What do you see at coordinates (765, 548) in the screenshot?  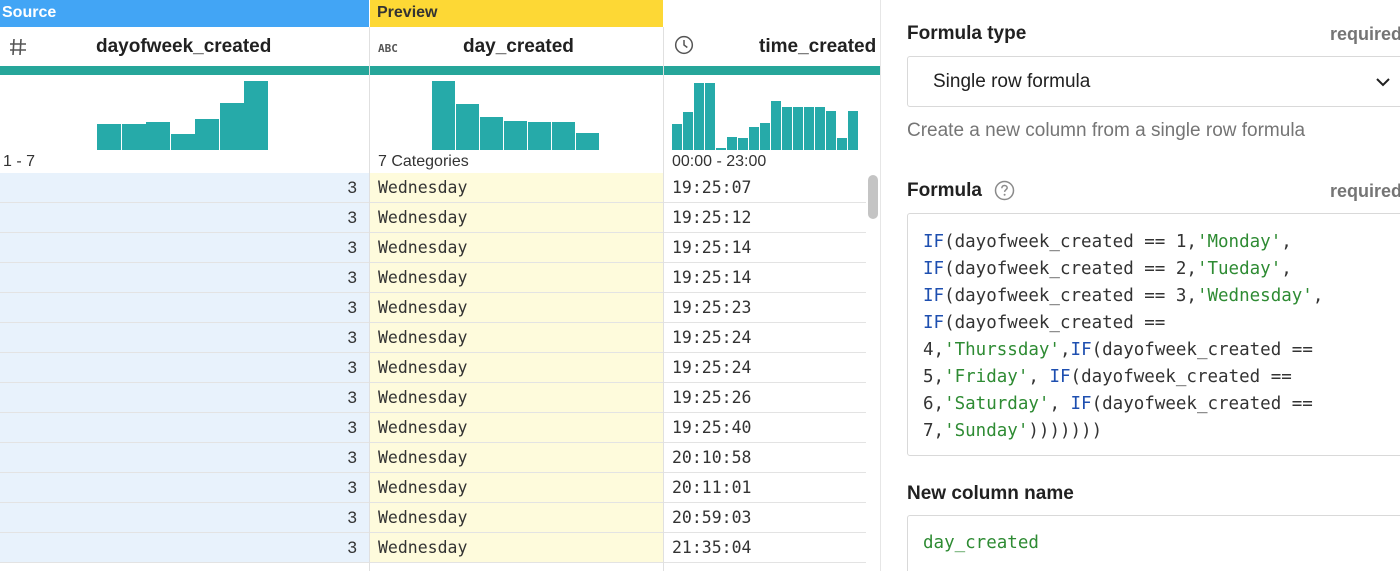 I see `table-cell: 21:35:04` at bounding box center [765, 548].